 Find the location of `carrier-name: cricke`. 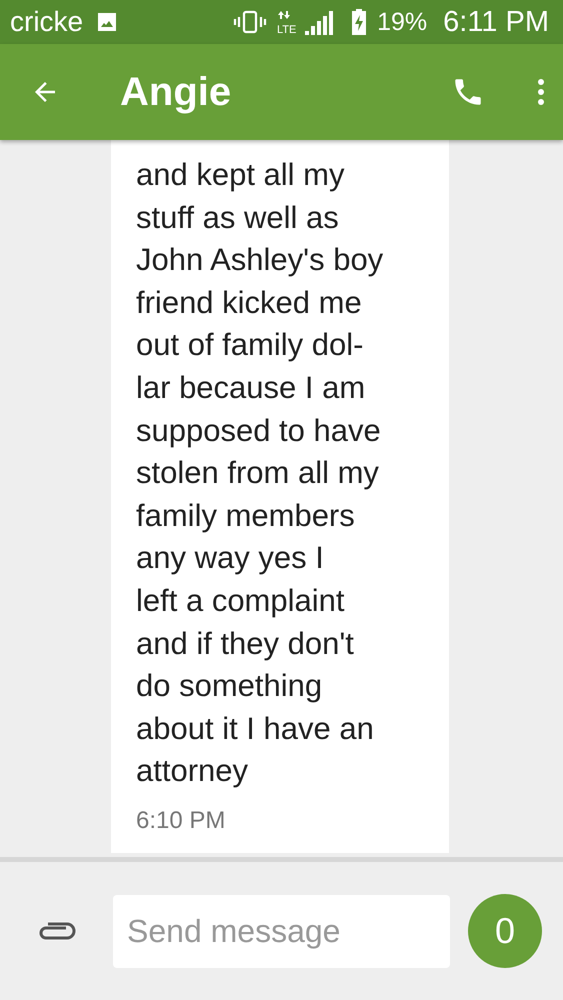

carrier-name: cricke is located at coordinates (47, 22).